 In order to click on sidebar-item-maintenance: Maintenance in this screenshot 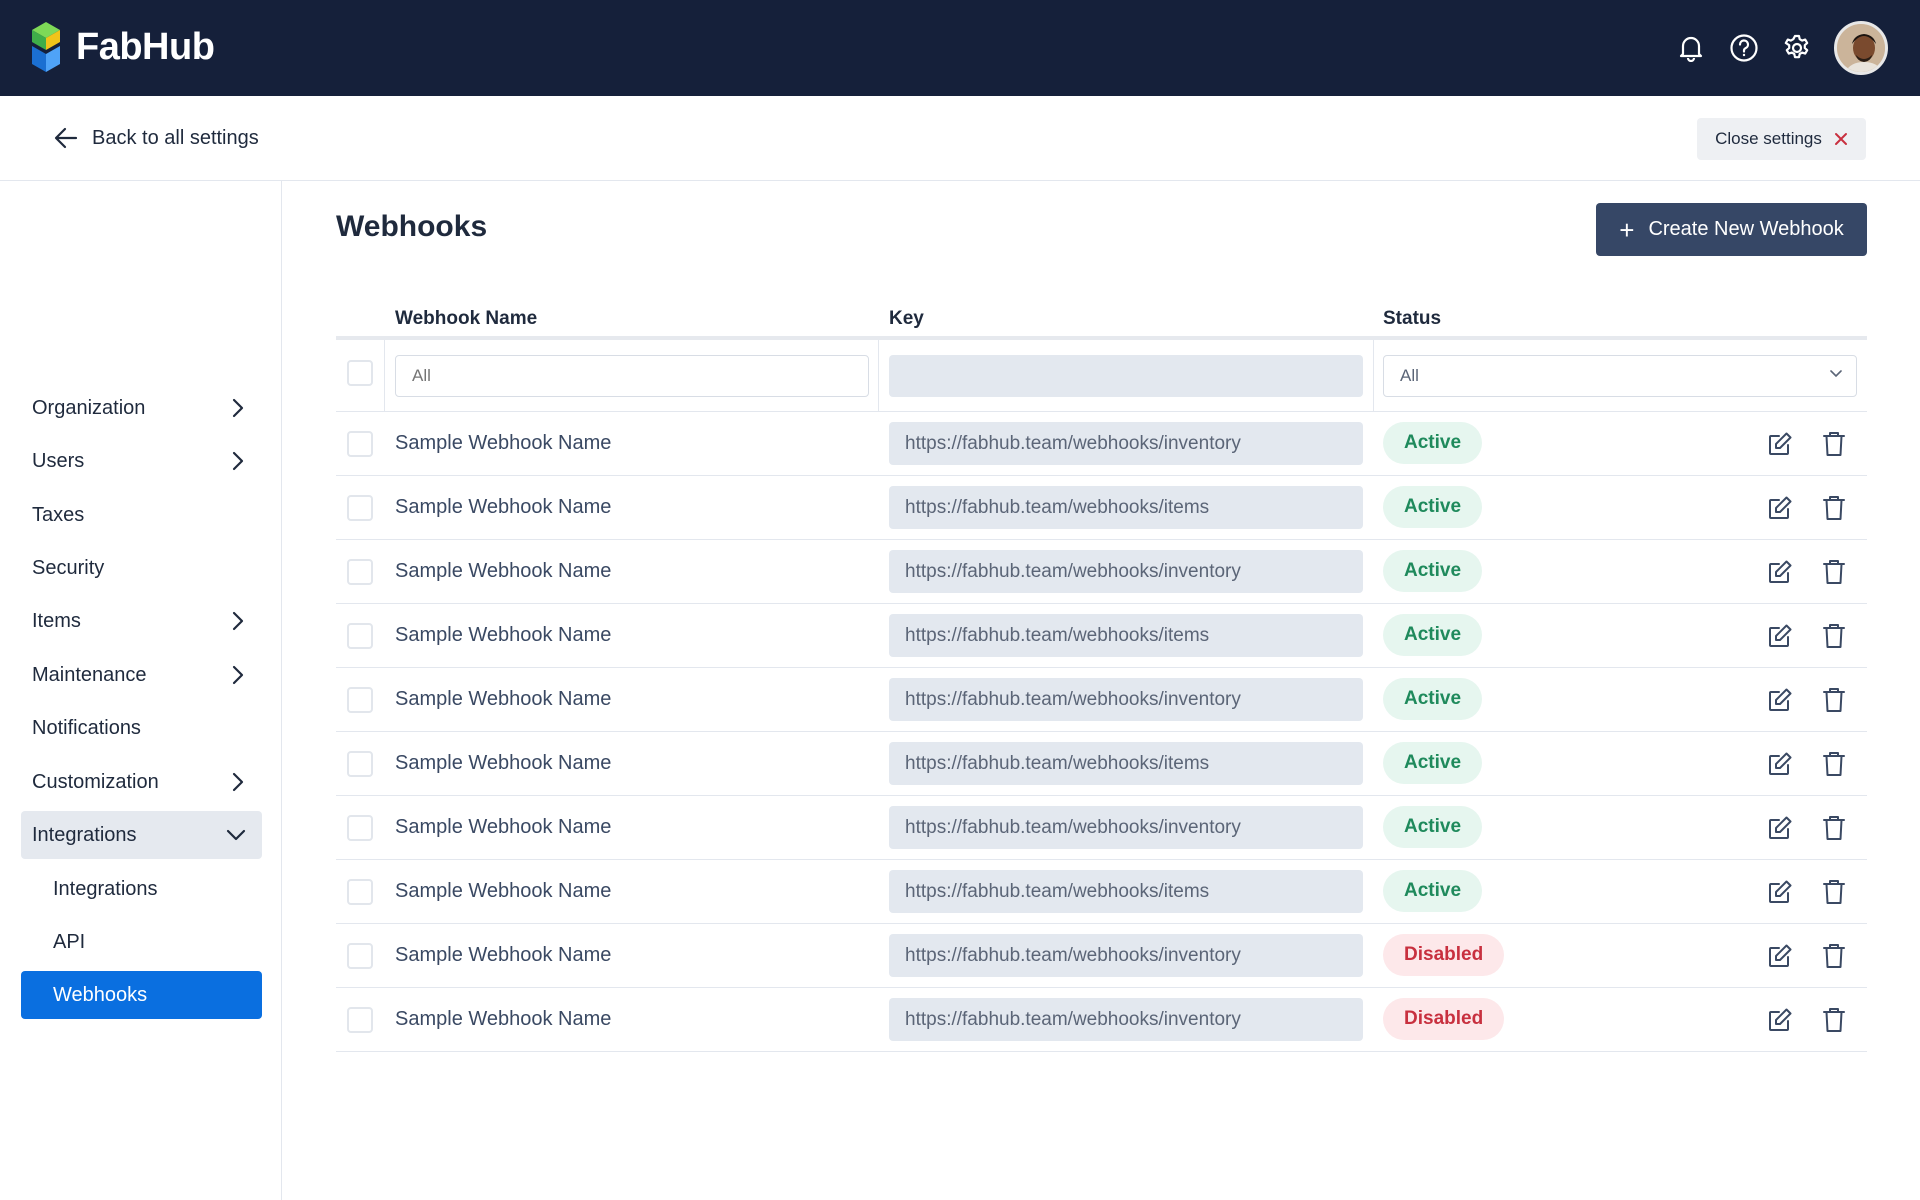, I will do `click(141, 675)`.